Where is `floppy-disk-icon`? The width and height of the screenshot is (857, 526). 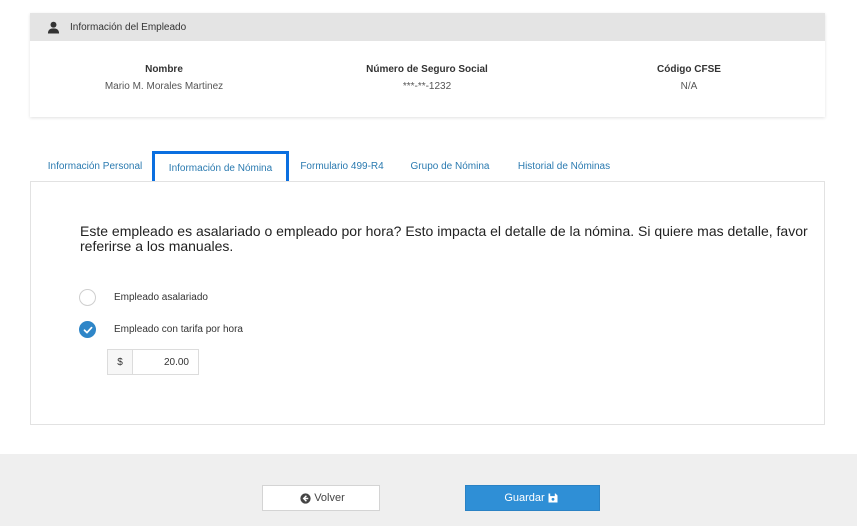 floppy-disk-icon is located at coordinates (553, 498).